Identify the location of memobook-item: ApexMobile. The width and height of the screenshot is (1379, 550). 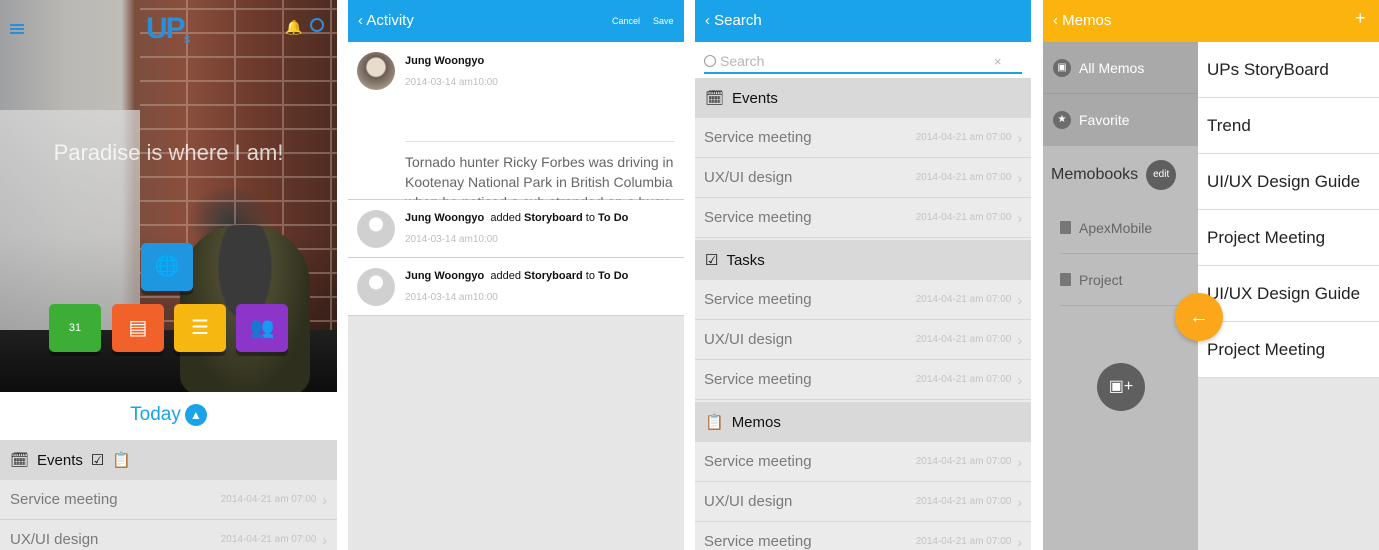
(1129, 228).